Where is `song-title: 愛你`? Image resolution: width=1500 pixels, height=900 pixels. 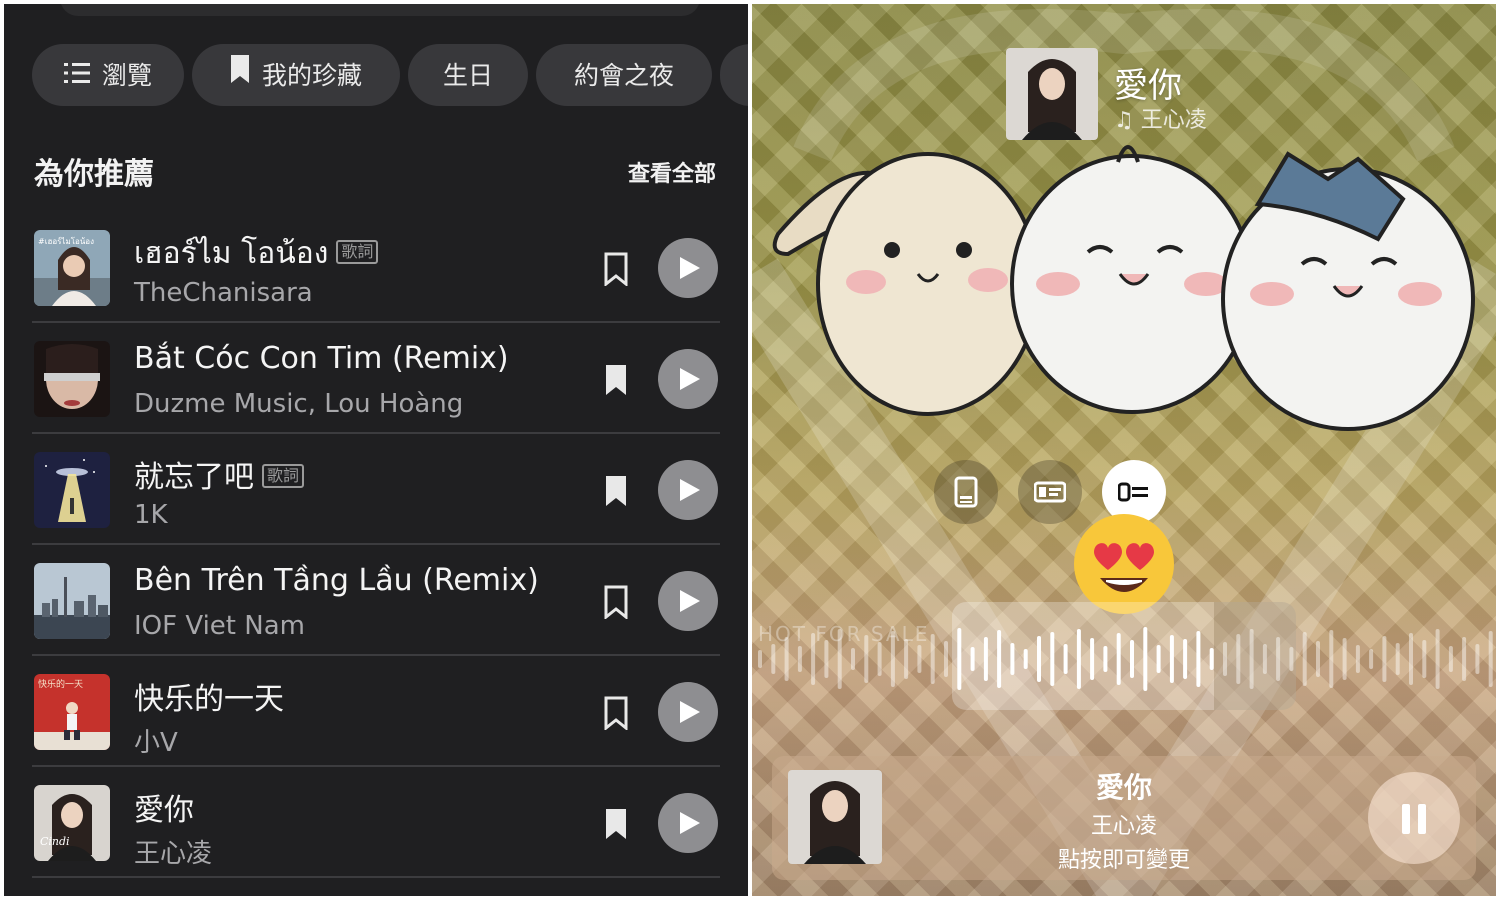
song-title: 愛你 is located at coordinates (164, 810).